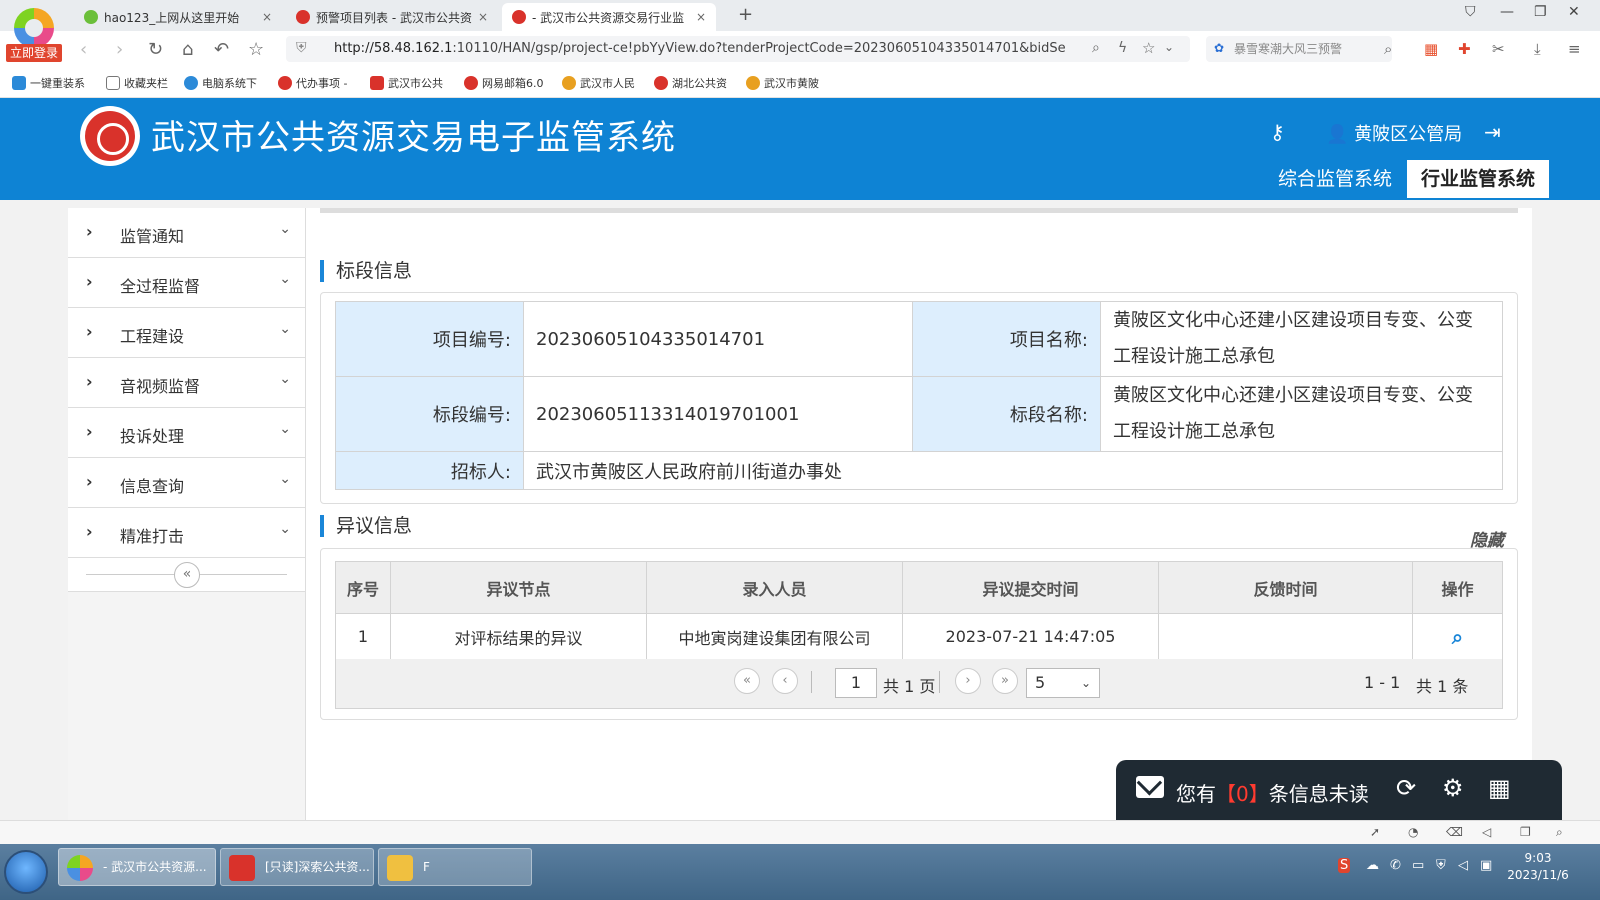 The image size is (1600, 900). I want to click on refresh-icon: ↻, so click(155, 49).